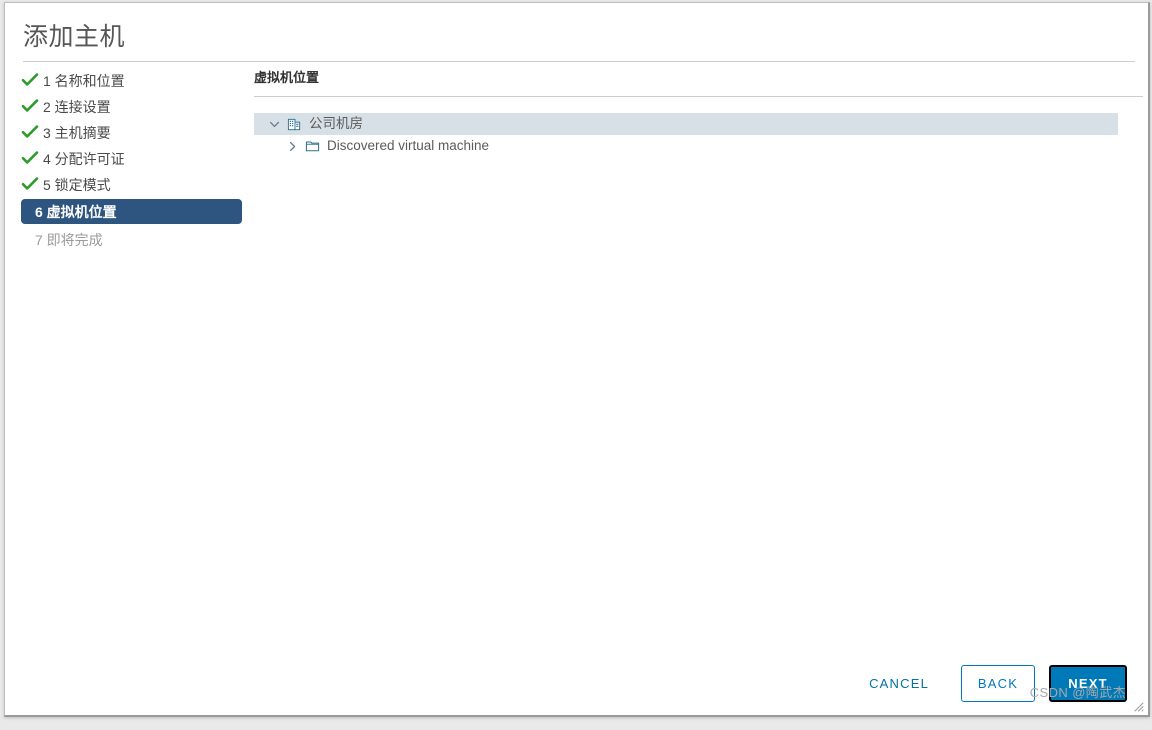  Describe the element at coordinates (77, 106) in the screenshot. I see `step-label: 2 连接设置` at that location.